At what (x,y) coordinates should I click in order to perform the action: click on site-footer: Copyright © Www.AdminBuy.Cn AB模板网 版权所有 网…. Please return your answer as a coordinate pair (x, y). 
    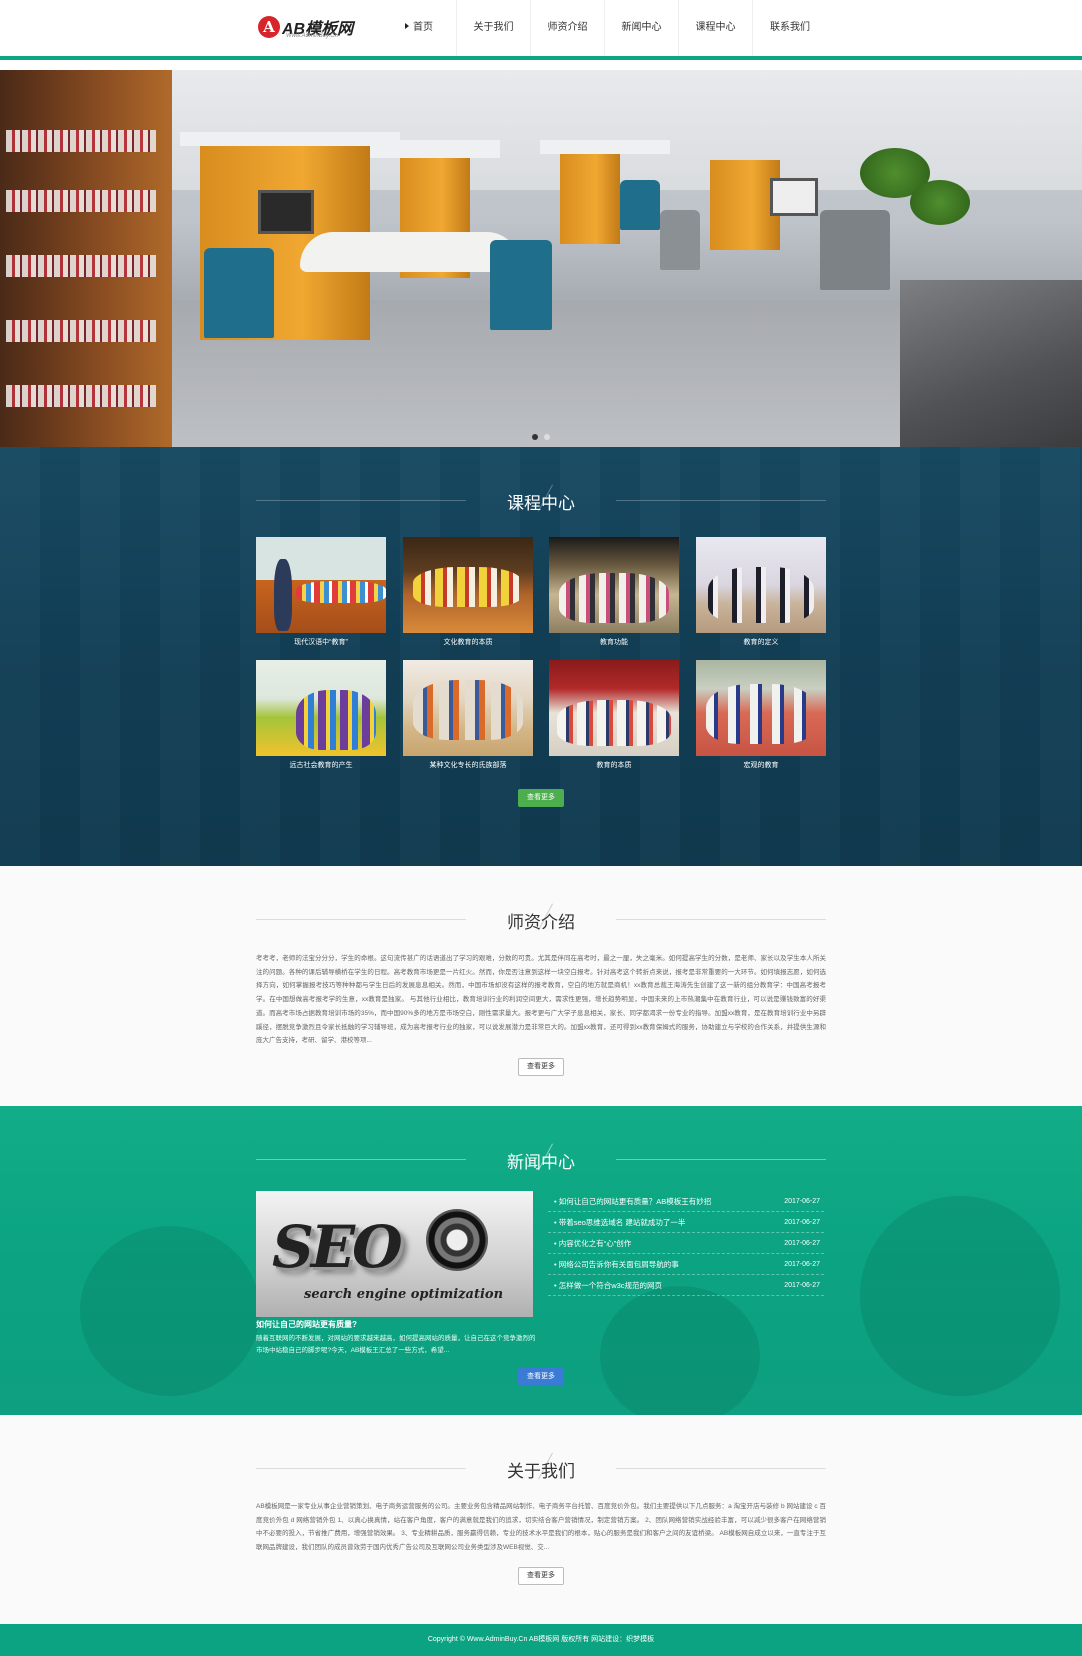
    Looking at the image, I should click on (541, 1640).